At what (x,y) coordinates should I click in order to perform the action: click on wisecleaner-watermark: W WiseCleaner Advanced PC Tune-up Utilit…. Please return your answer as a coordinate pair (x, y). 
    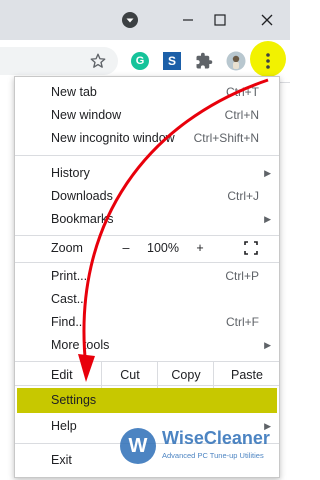
    Looking at the image, I should click on (200, 447).